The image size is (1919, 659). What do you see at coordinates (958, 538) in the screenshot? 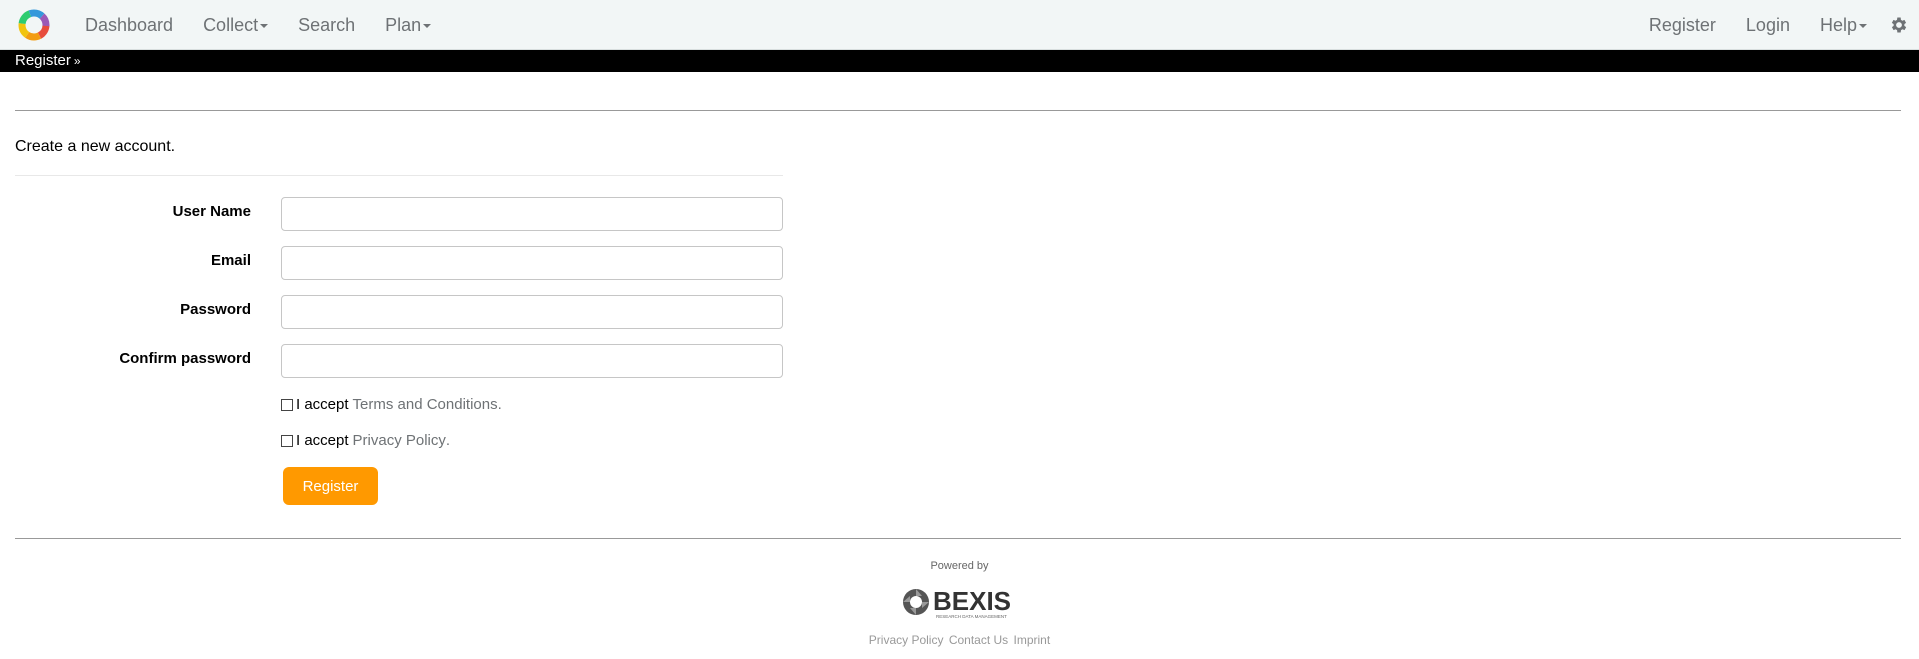
I see `divider-bottom` at bounding box center [958, 538].